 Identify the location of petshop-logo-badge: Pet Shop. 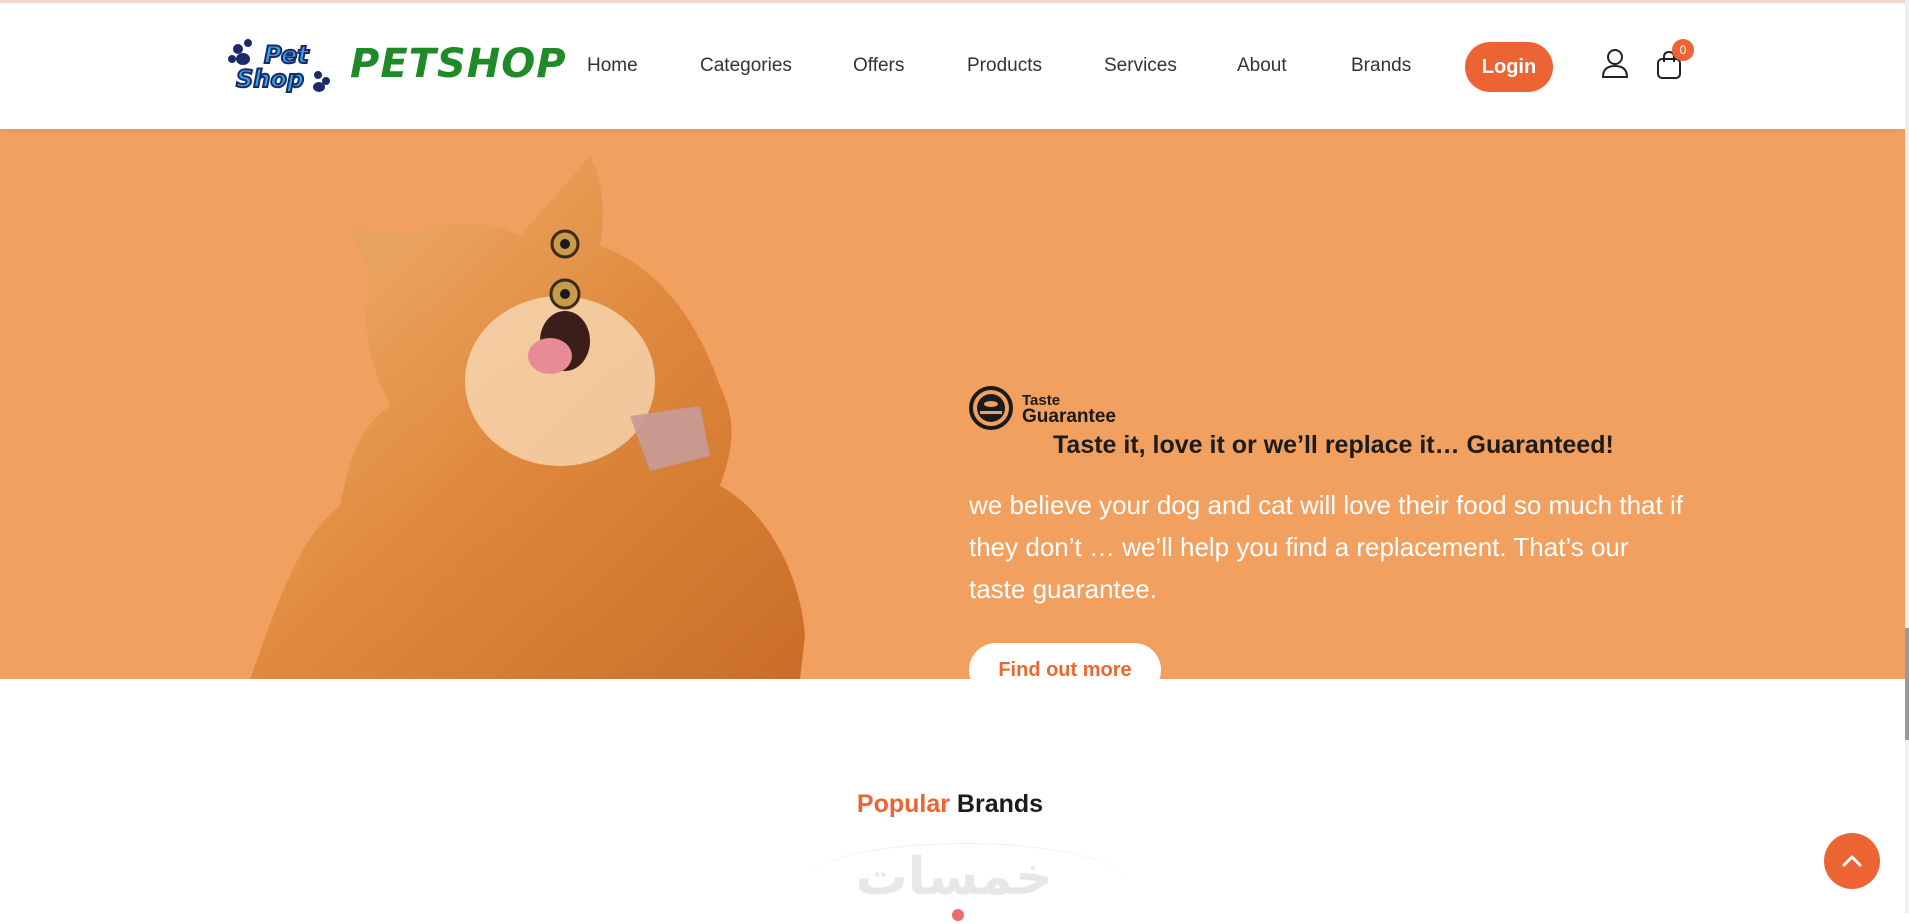
(279, 66).